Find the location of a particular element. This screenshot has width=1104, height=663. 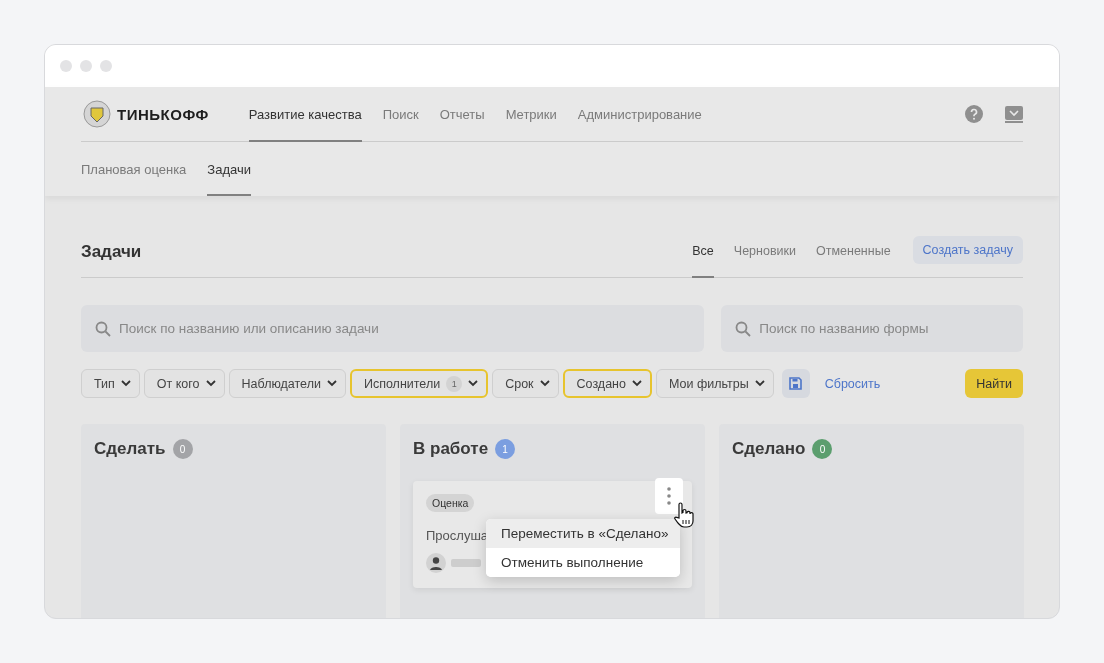

save-icon is located at coordinates (796, 383).